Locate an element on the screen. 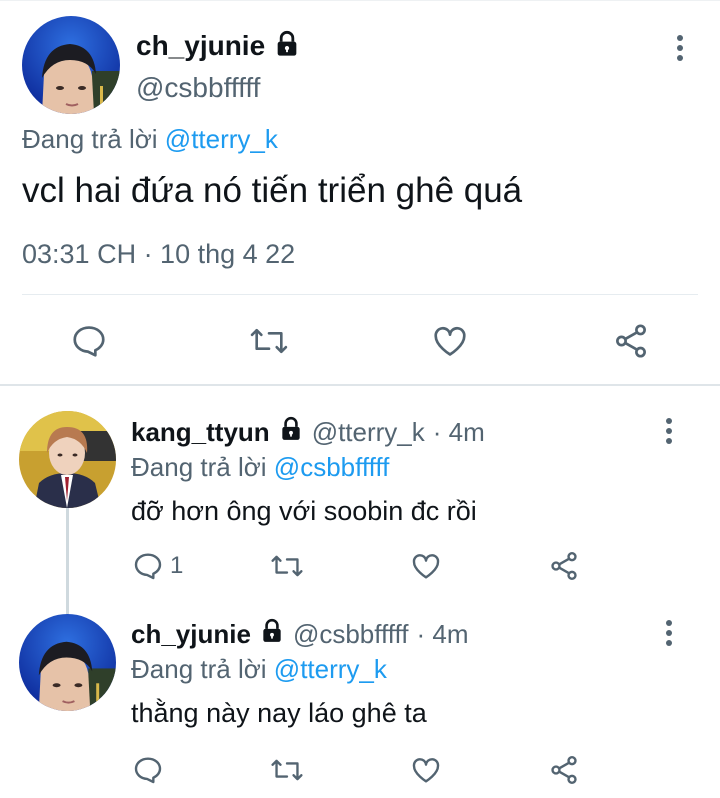 The image size is (720, 798). tweet-text: đỡ hơn ông với soobin đc rồi is located at coordinates (304, 511).